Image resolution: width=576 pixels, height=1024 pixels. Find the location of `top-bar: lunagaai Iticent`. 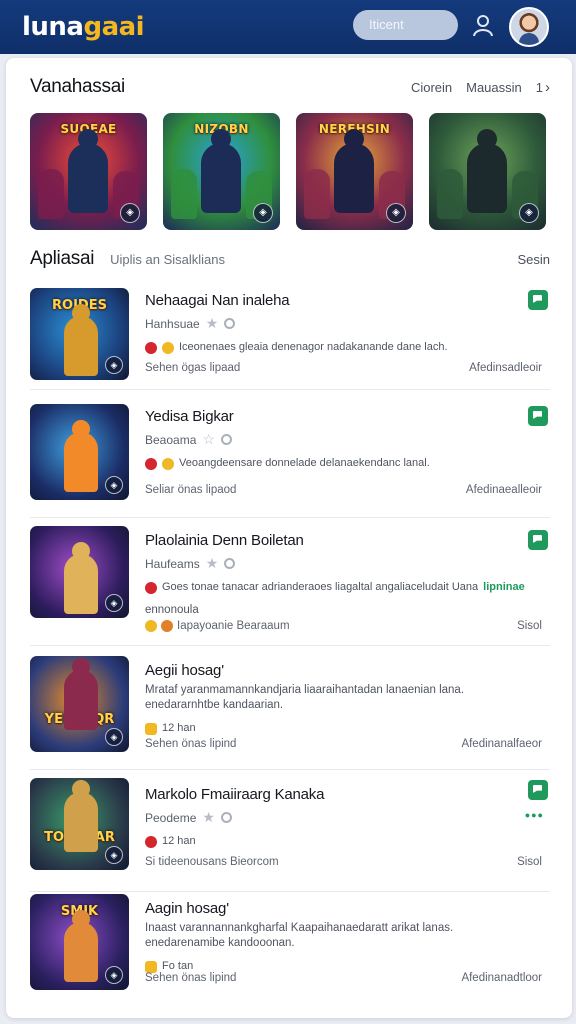

top-bar: lunagaai Iticent is located at coordinates (288, 27).